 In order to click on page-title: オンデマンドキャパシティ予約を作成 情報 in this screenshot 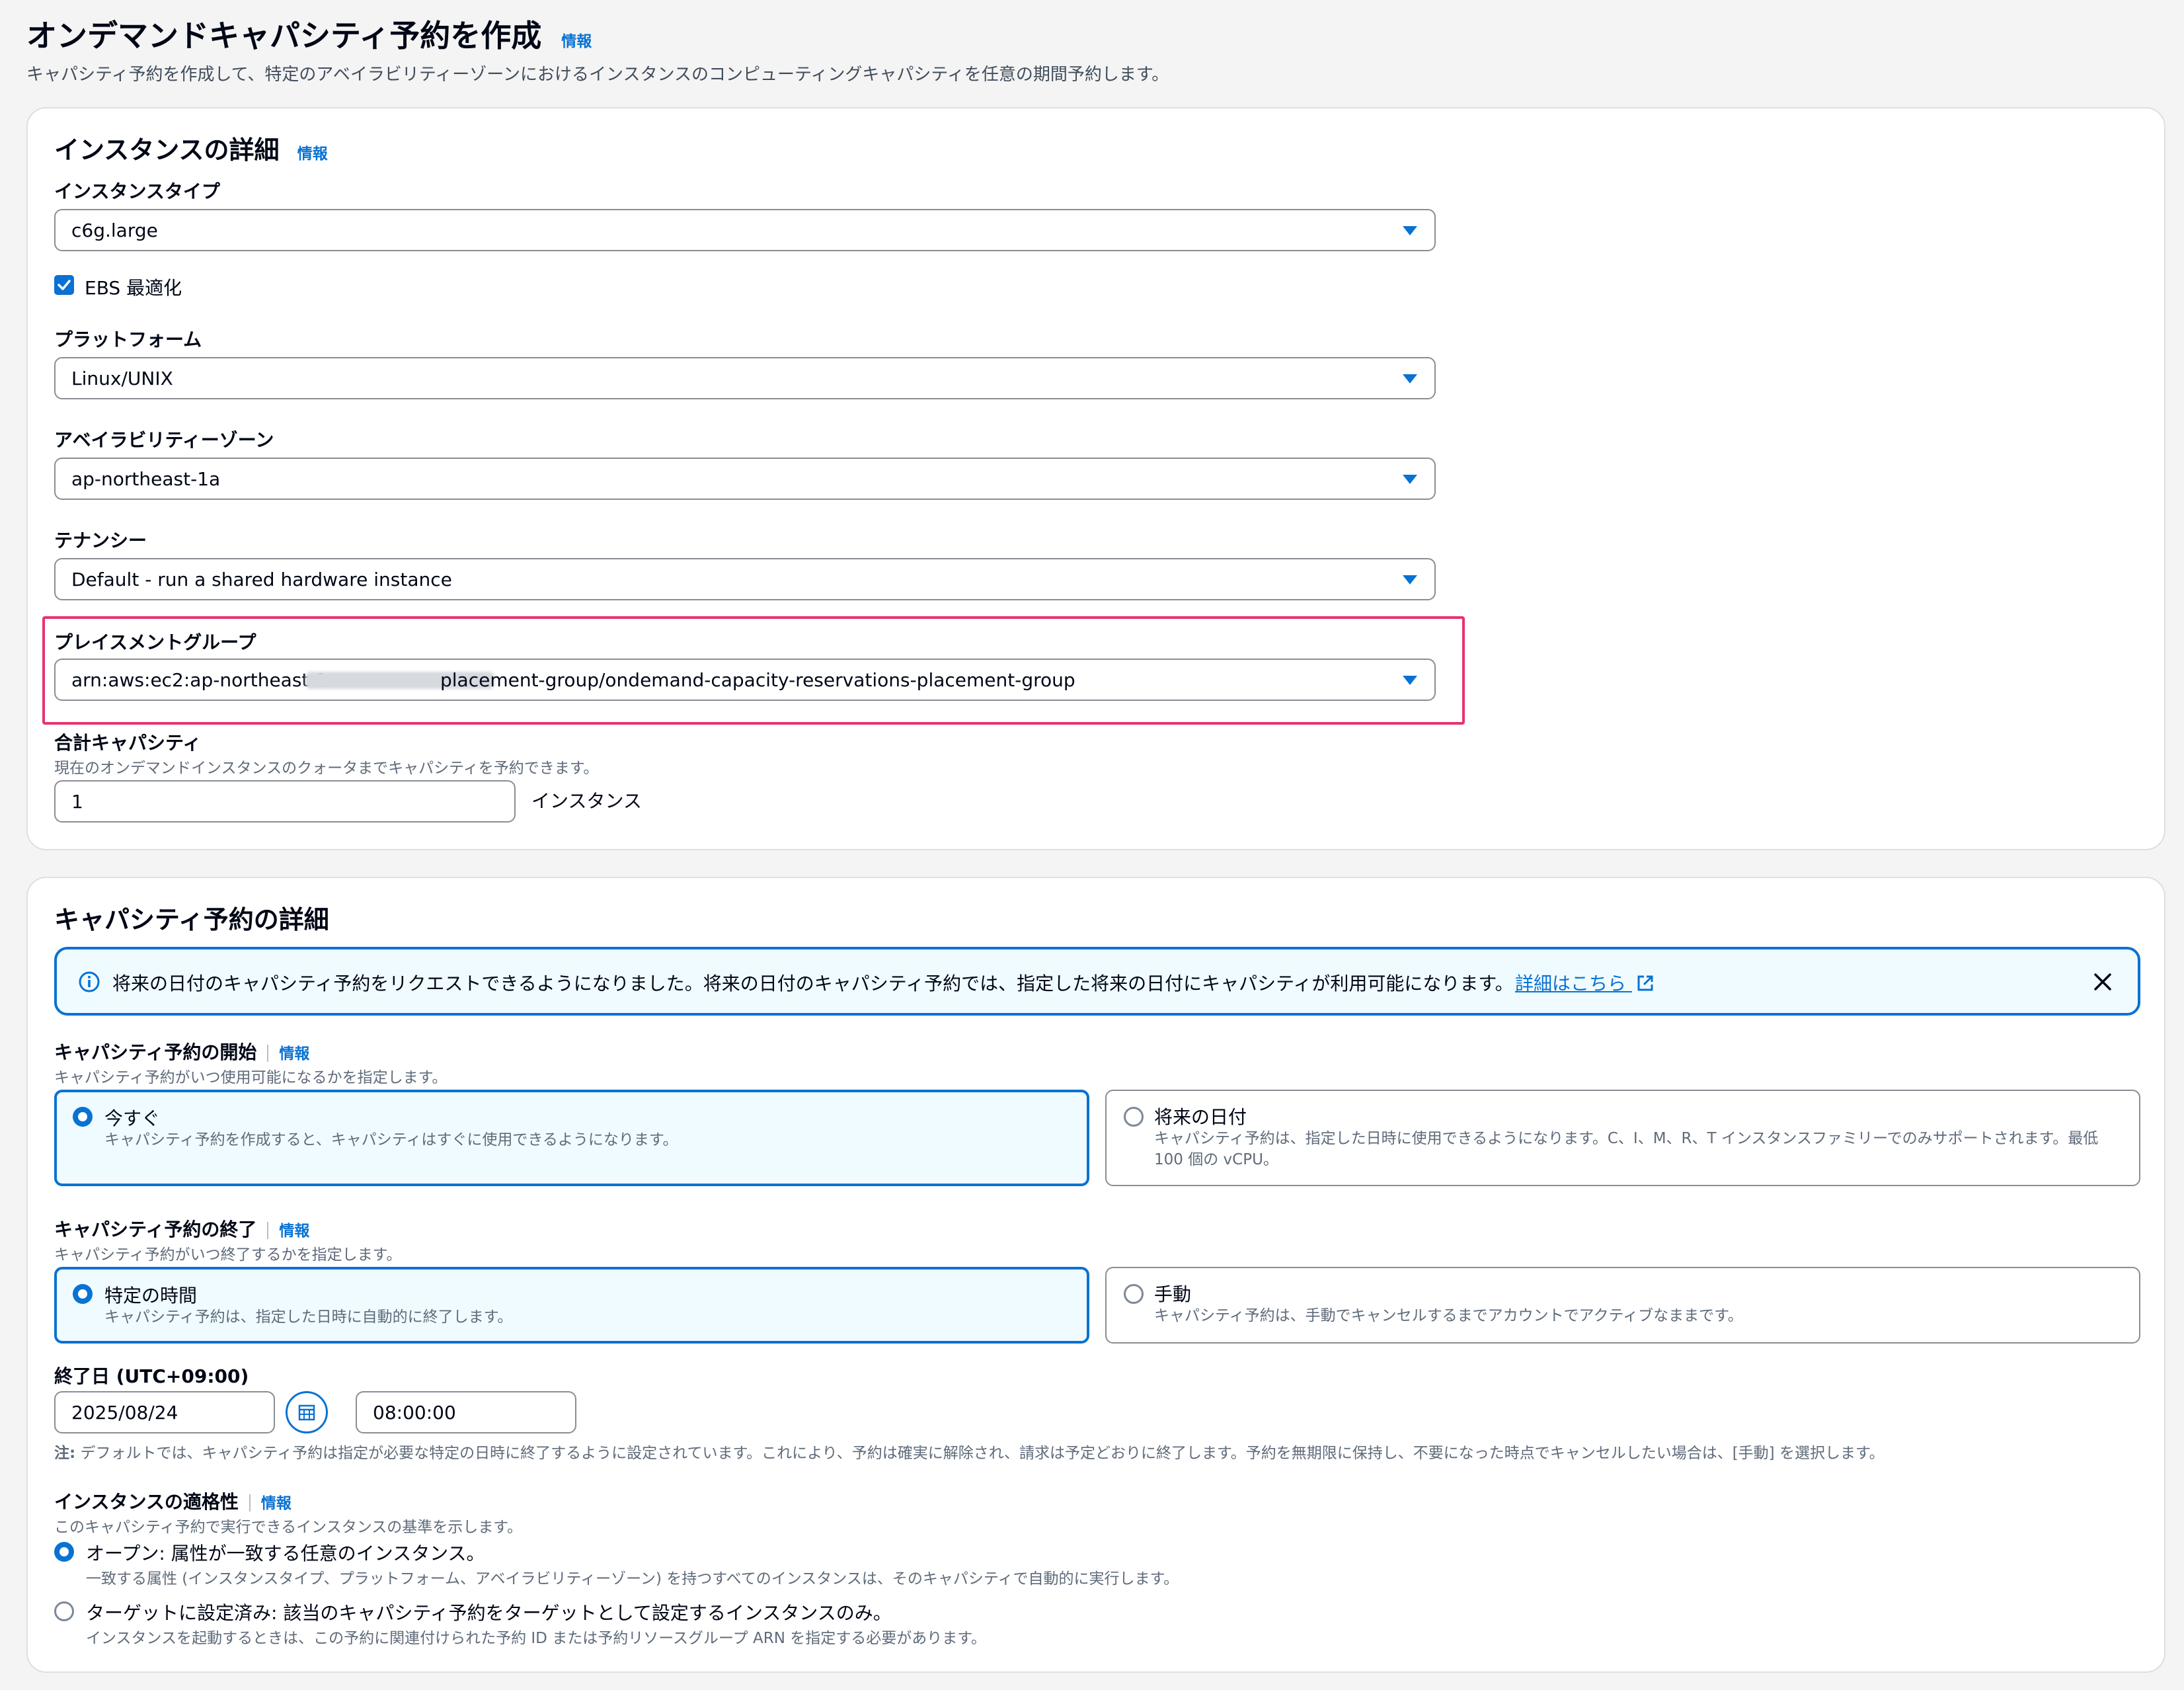, I will do `click(309, 34)`.